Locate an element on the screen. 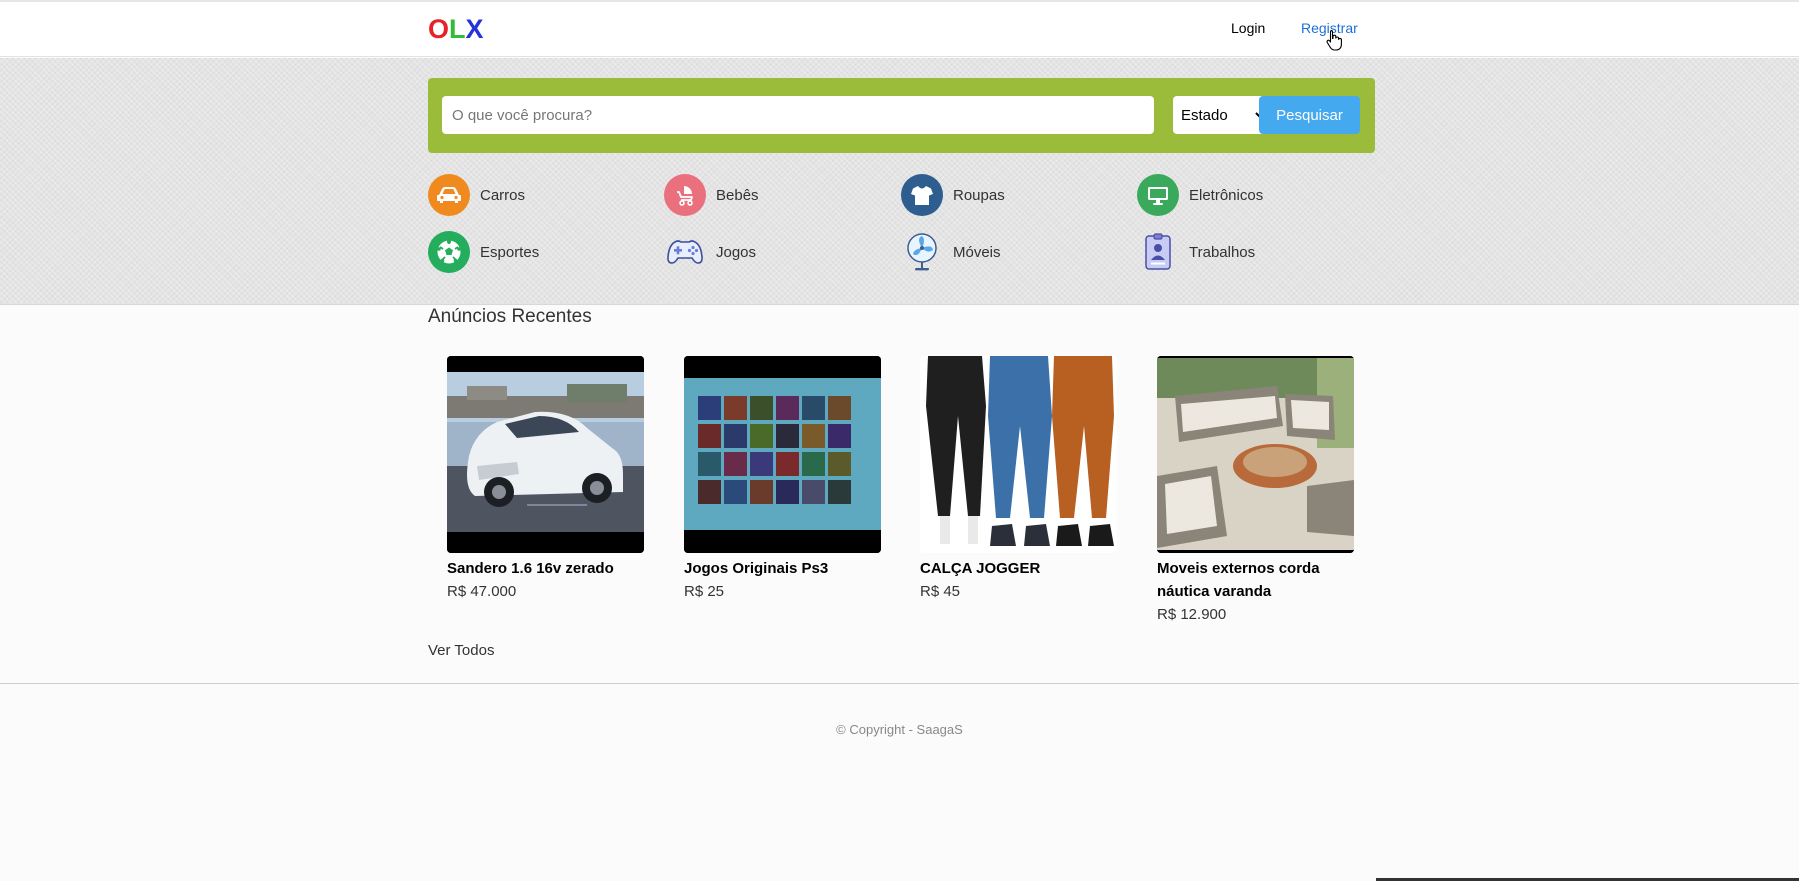  shirt-icon is located at coordinates (922, 195).